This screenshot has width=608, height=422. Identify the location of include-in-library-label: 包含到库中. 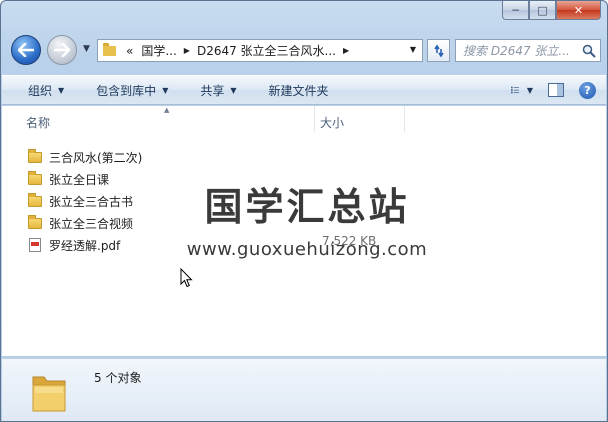
(126, 90).